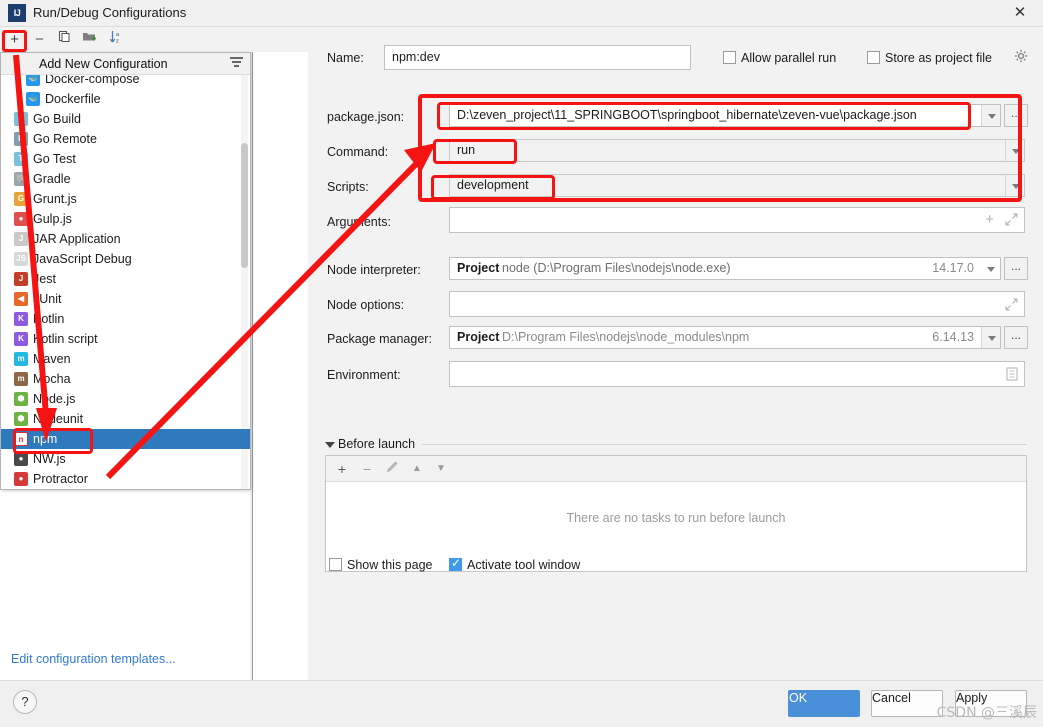  Describe the element at coordinates (25, 702) in the screenshot. I see `help-button: ?` at that location.